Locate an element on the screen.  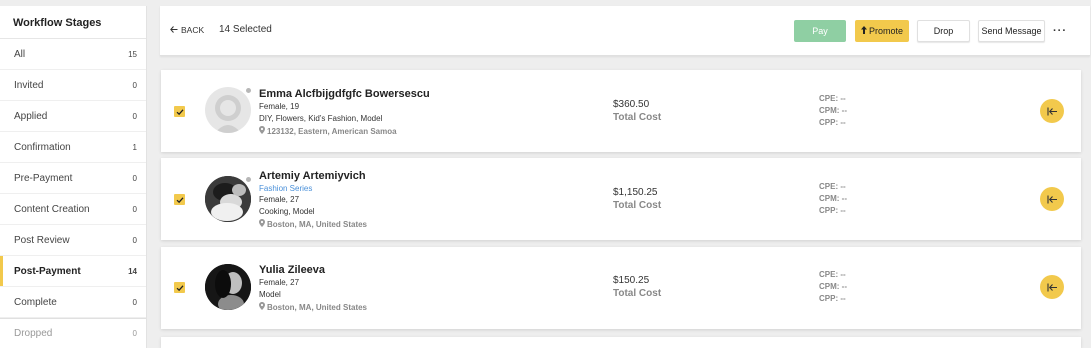
creator-categories: DIY, Flowers, Kid’s Fashion, Model is located at coordinates (321, 118).